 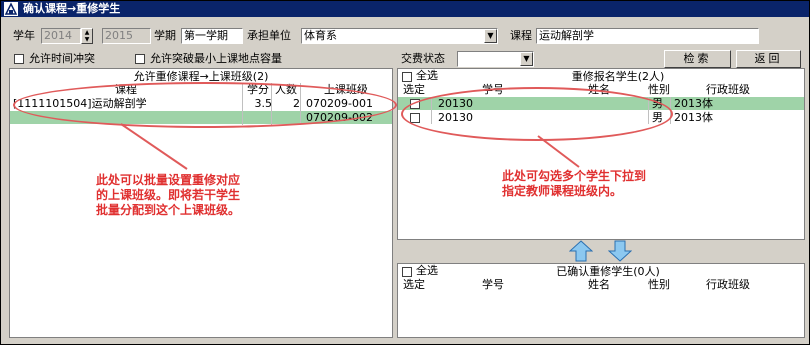 I want to click on annotation-line: 指定教师课程班级内。, so click(x=562, y=191).